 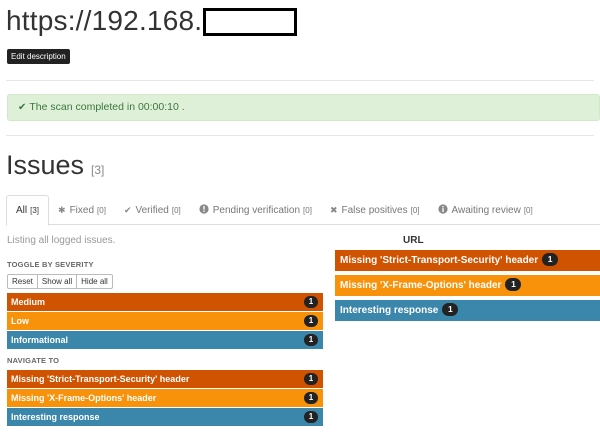 What do you see at coordinates (61, 240) in the screenshot?
I see `listing-description: Listing all logged issues.` at bounding box center [61, 240].